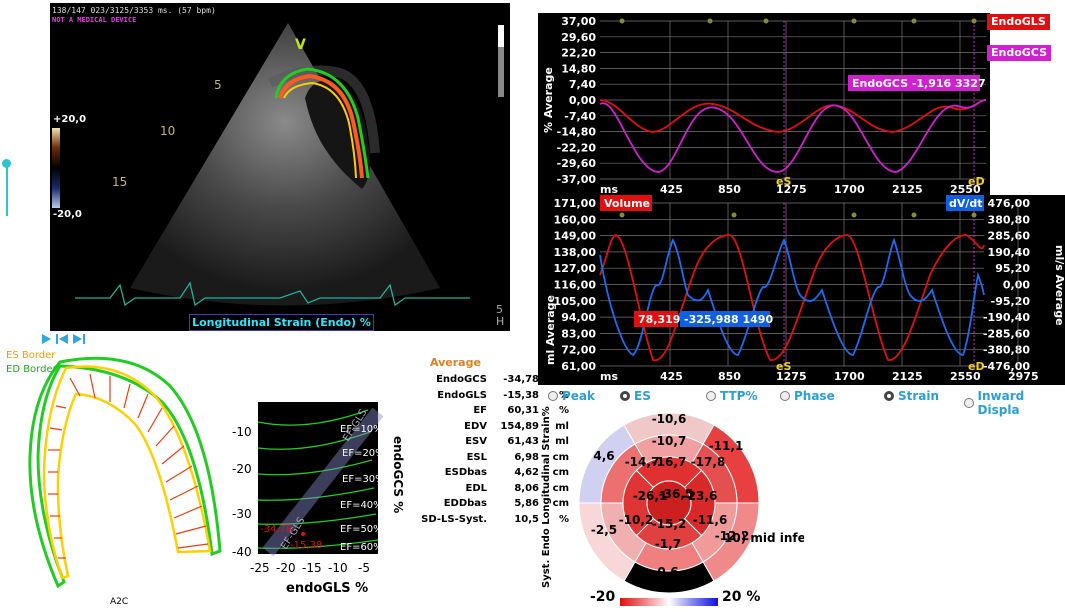 Image resolution: width=1065 pixels, height=612 pixels. I want to click on depth-mark-10: 10, so click(167, 131).